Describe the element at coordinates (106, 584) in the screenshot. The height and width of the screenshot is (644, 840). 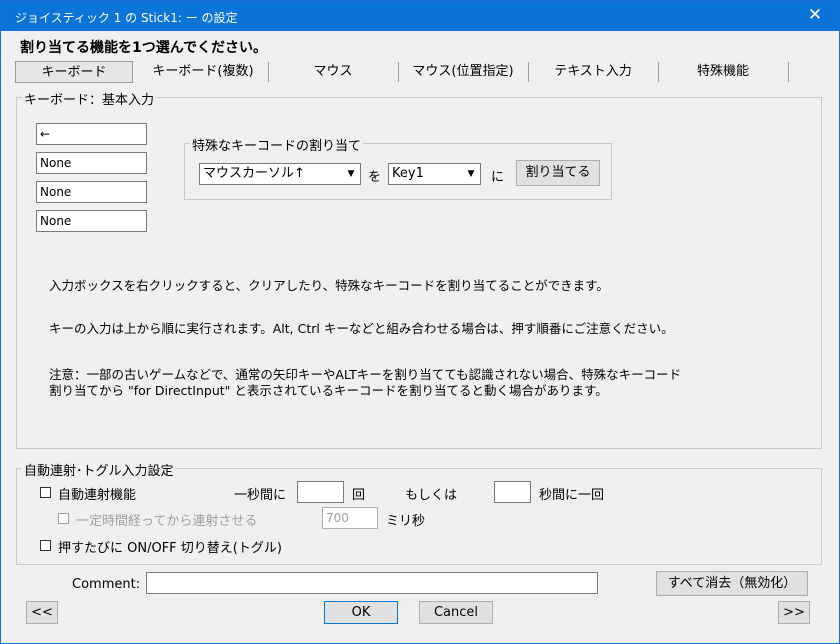
I see `comment-label: Comment:` at that location.